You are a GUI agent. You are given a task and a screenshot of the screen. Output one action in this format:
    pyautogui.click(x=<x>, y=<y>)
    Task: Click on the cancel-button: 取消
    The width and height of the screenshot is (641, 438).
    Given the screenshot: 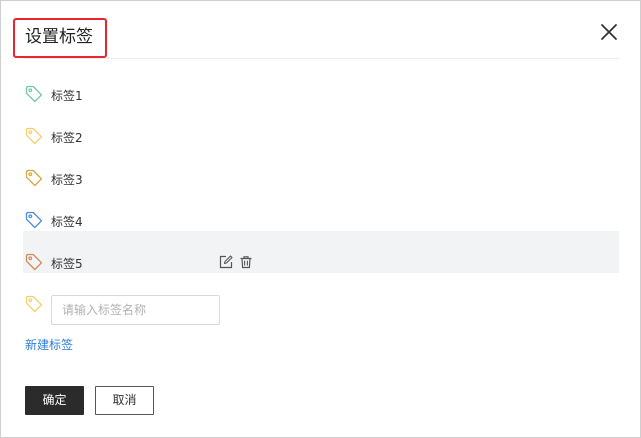 What is the action you would take?
    pyautogui.click(x=124, y=400)
    